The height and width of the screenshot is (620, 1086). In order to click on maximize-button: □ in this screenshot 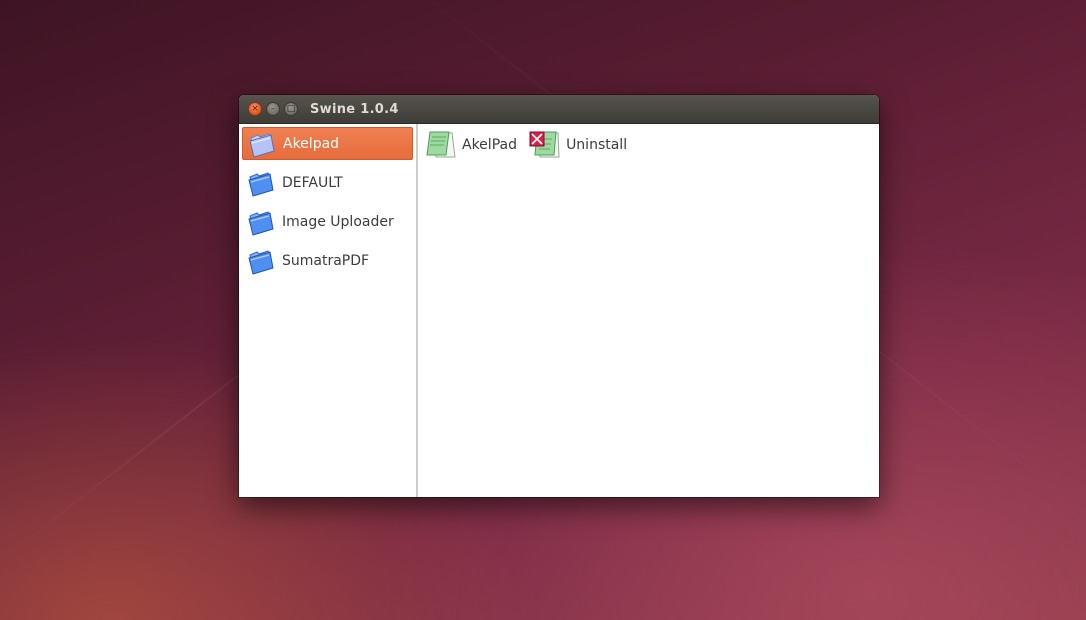, I will do `click(291, 109)`.